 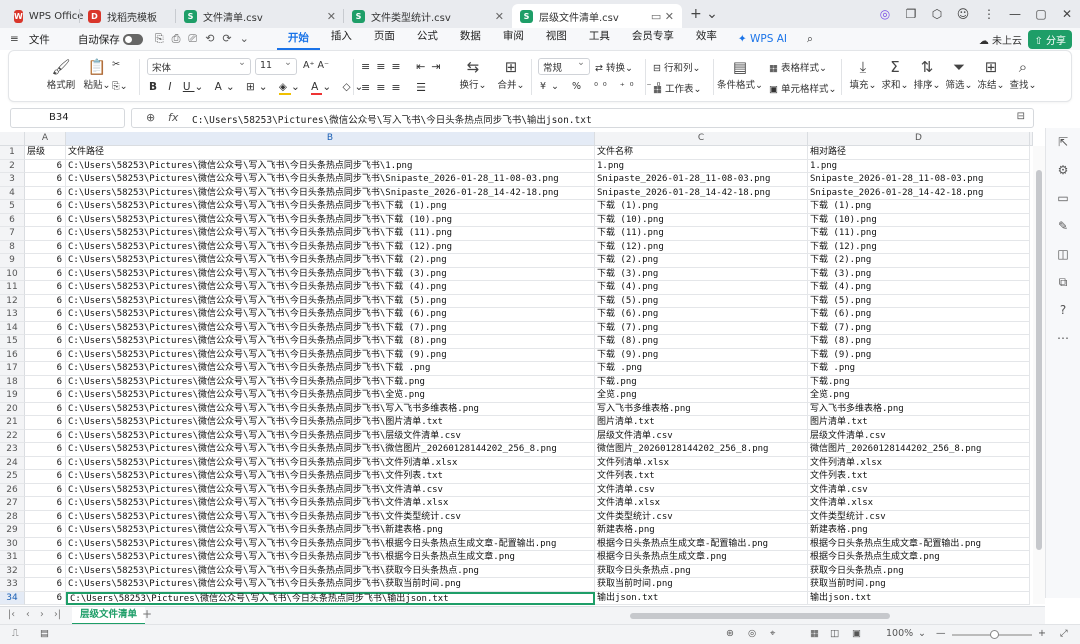 What do you see at coordinates (701, 153) in the screenshot?
I see `table-cell: 文件名称` at bounding box center [701, 153].